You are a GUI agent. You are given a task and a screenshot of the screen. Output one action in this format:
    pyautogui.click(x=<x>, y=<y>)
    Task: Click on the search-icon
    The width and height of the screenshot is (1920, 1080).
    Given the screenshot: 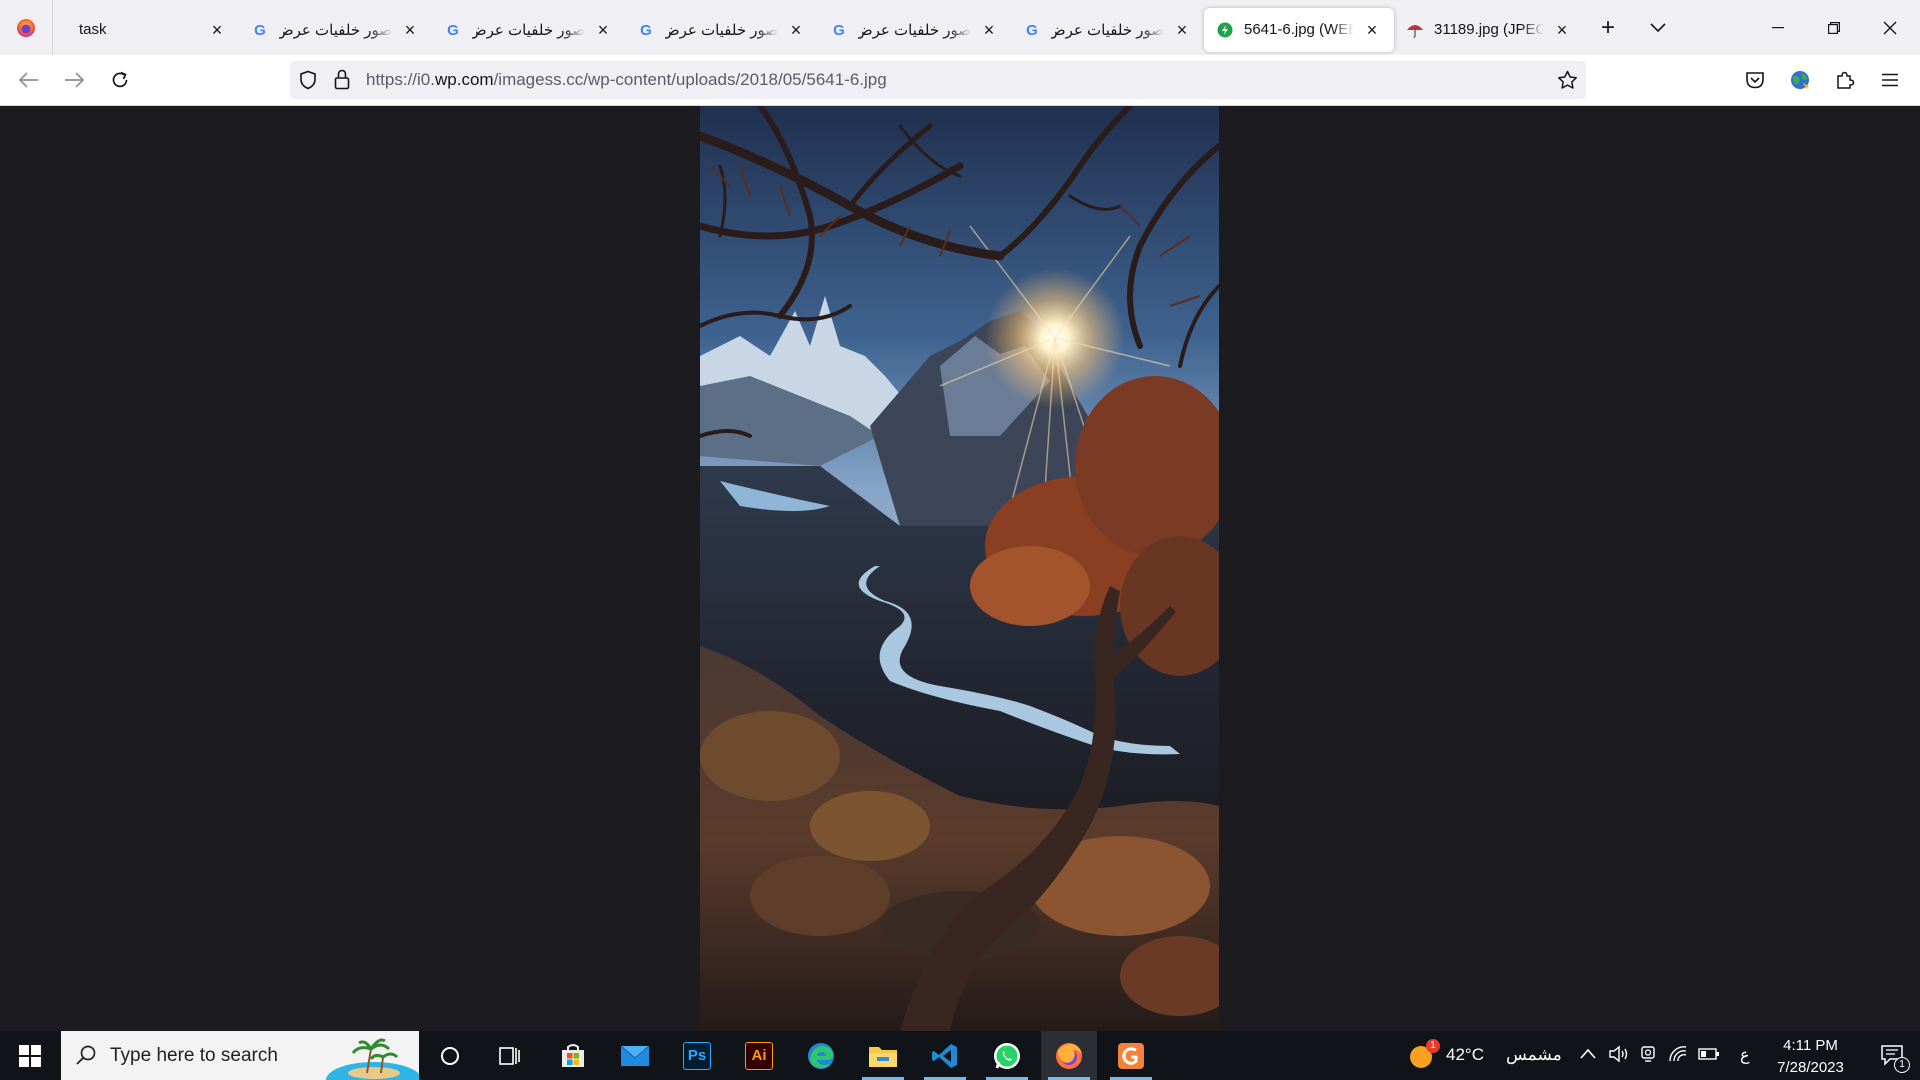 What is the action you would take?
    pyautogui.click(x=86, y=1057)
    